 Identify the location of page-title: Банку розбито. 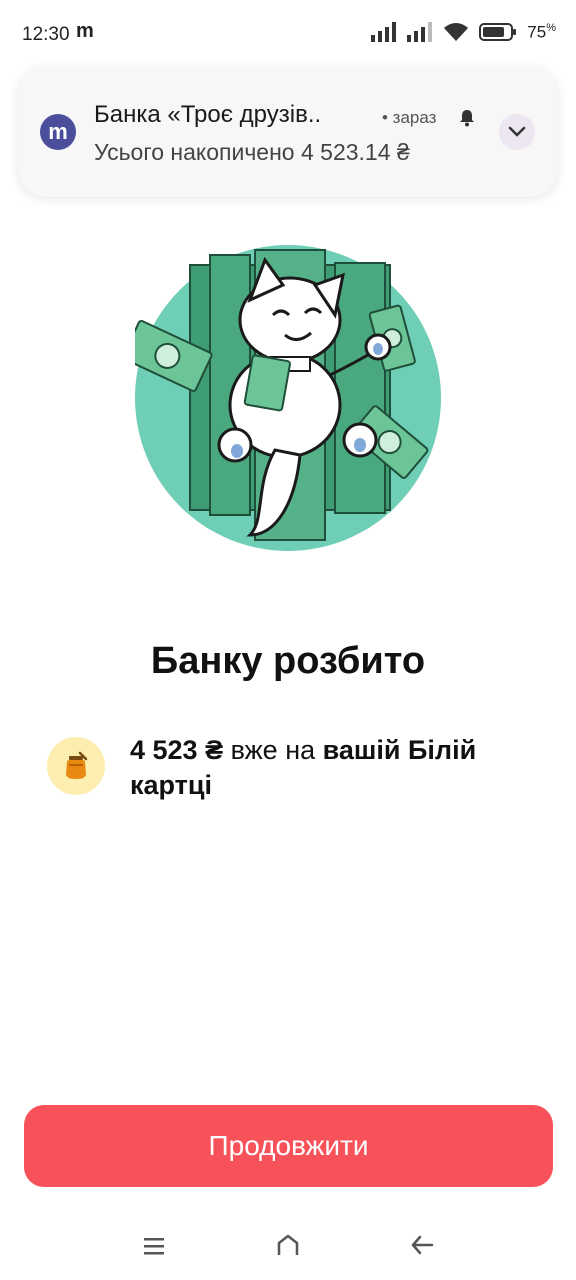
(288, 661).